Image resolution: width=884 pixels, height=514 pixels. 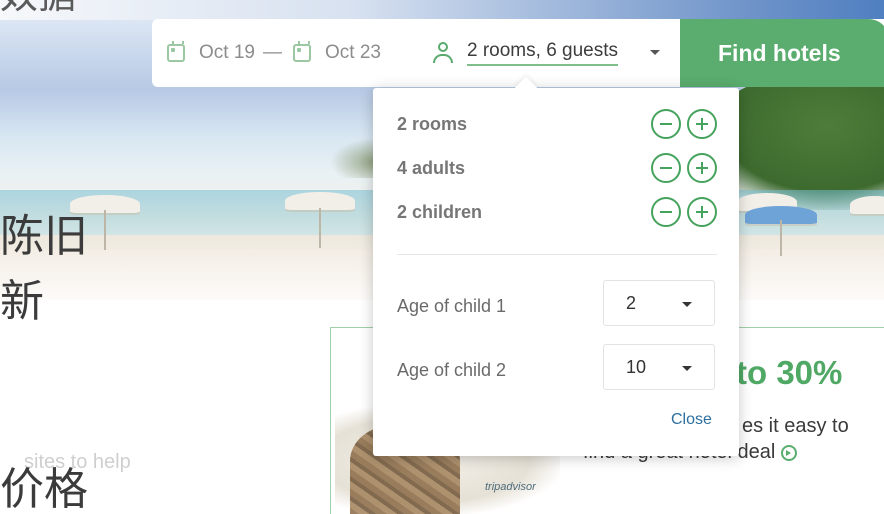 I want to click on hero-top-strip, so click(x=442, y=10).